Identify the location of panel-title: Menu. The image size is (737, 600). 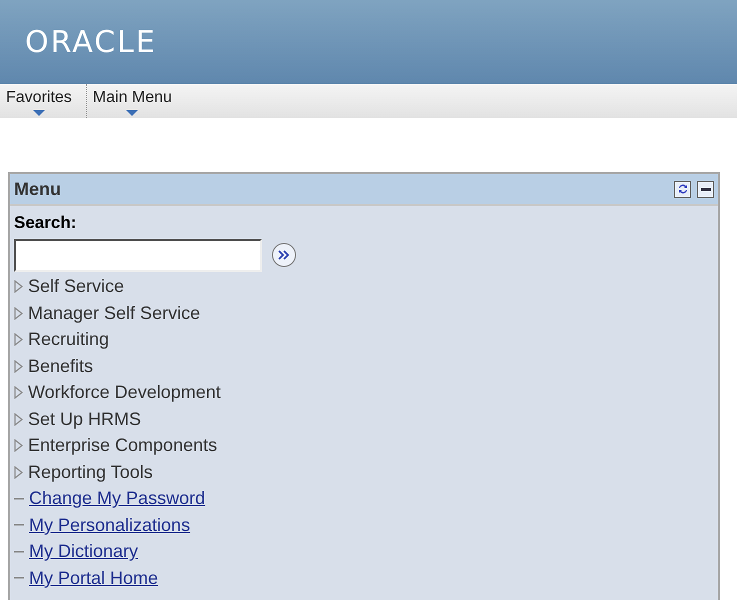
(37, 189).